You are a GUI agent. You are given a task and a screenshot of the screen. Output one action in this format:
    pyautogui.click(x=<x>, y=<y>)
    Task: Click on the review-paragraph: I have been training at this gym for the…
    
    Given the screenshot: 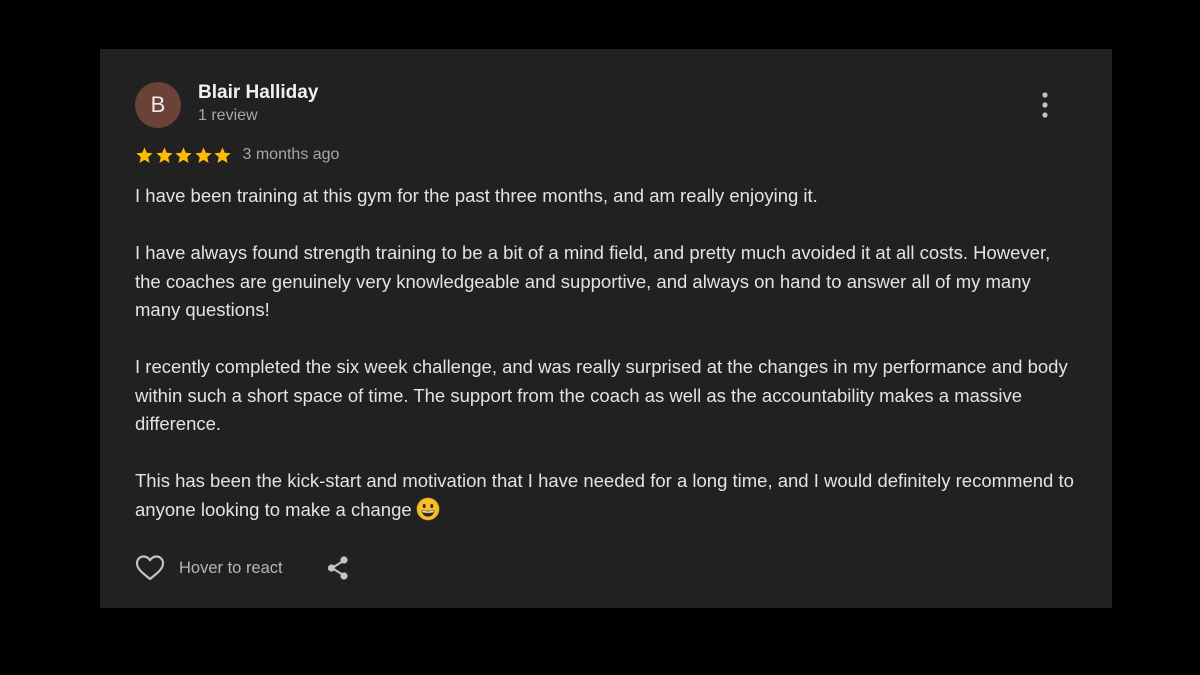 What is the action you would take?
    pyautogui.click(x=476, y=195)
    